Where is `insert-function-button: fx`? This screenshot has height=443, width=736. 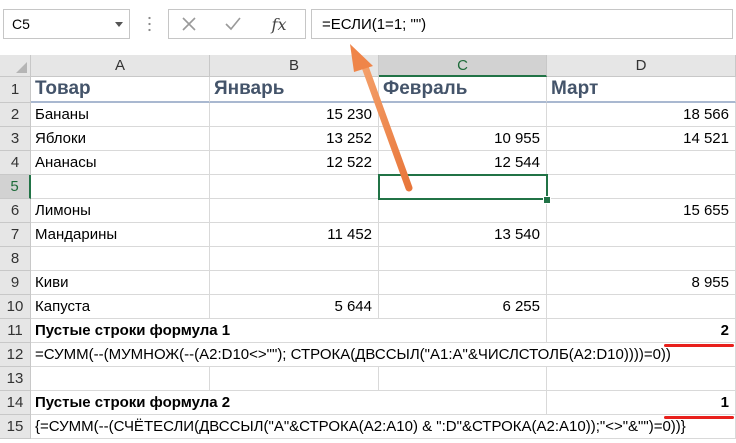
insert-function-button: fx is located at coordinates (279, 24).